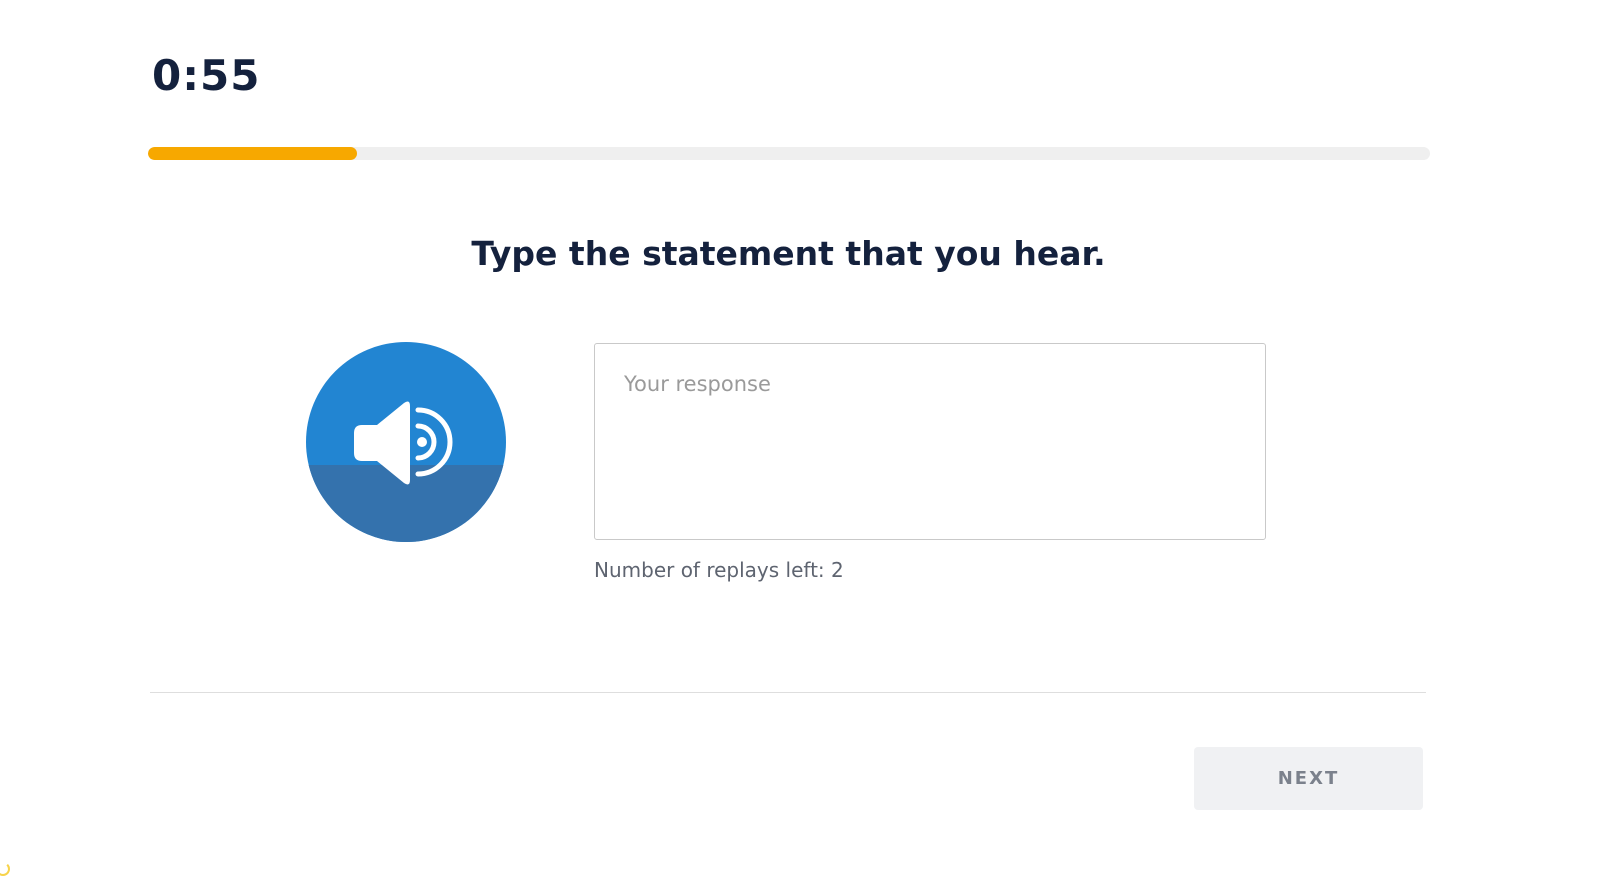 The width and height of the screenshot is (1597, 885). Describe the element at coordinates (789, 153) in the screenshot. I see `progress-bar` at that location.